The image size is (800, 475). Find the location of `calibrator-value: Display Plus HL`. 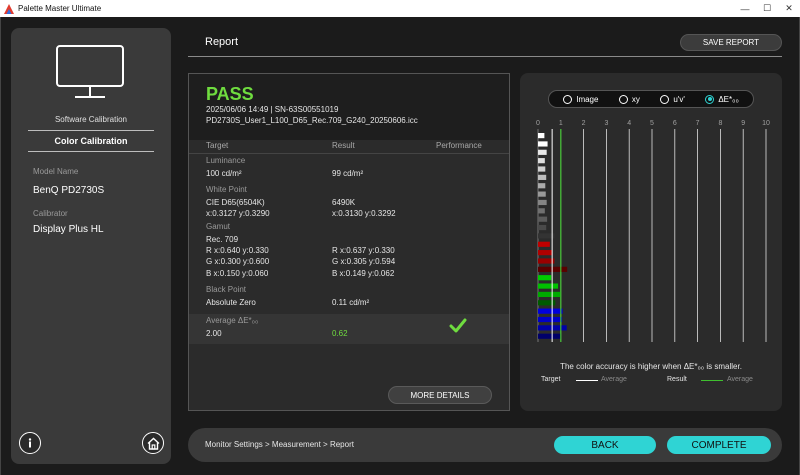

calibrator-value: Display Plus HL is located at coordinates (68, 229).